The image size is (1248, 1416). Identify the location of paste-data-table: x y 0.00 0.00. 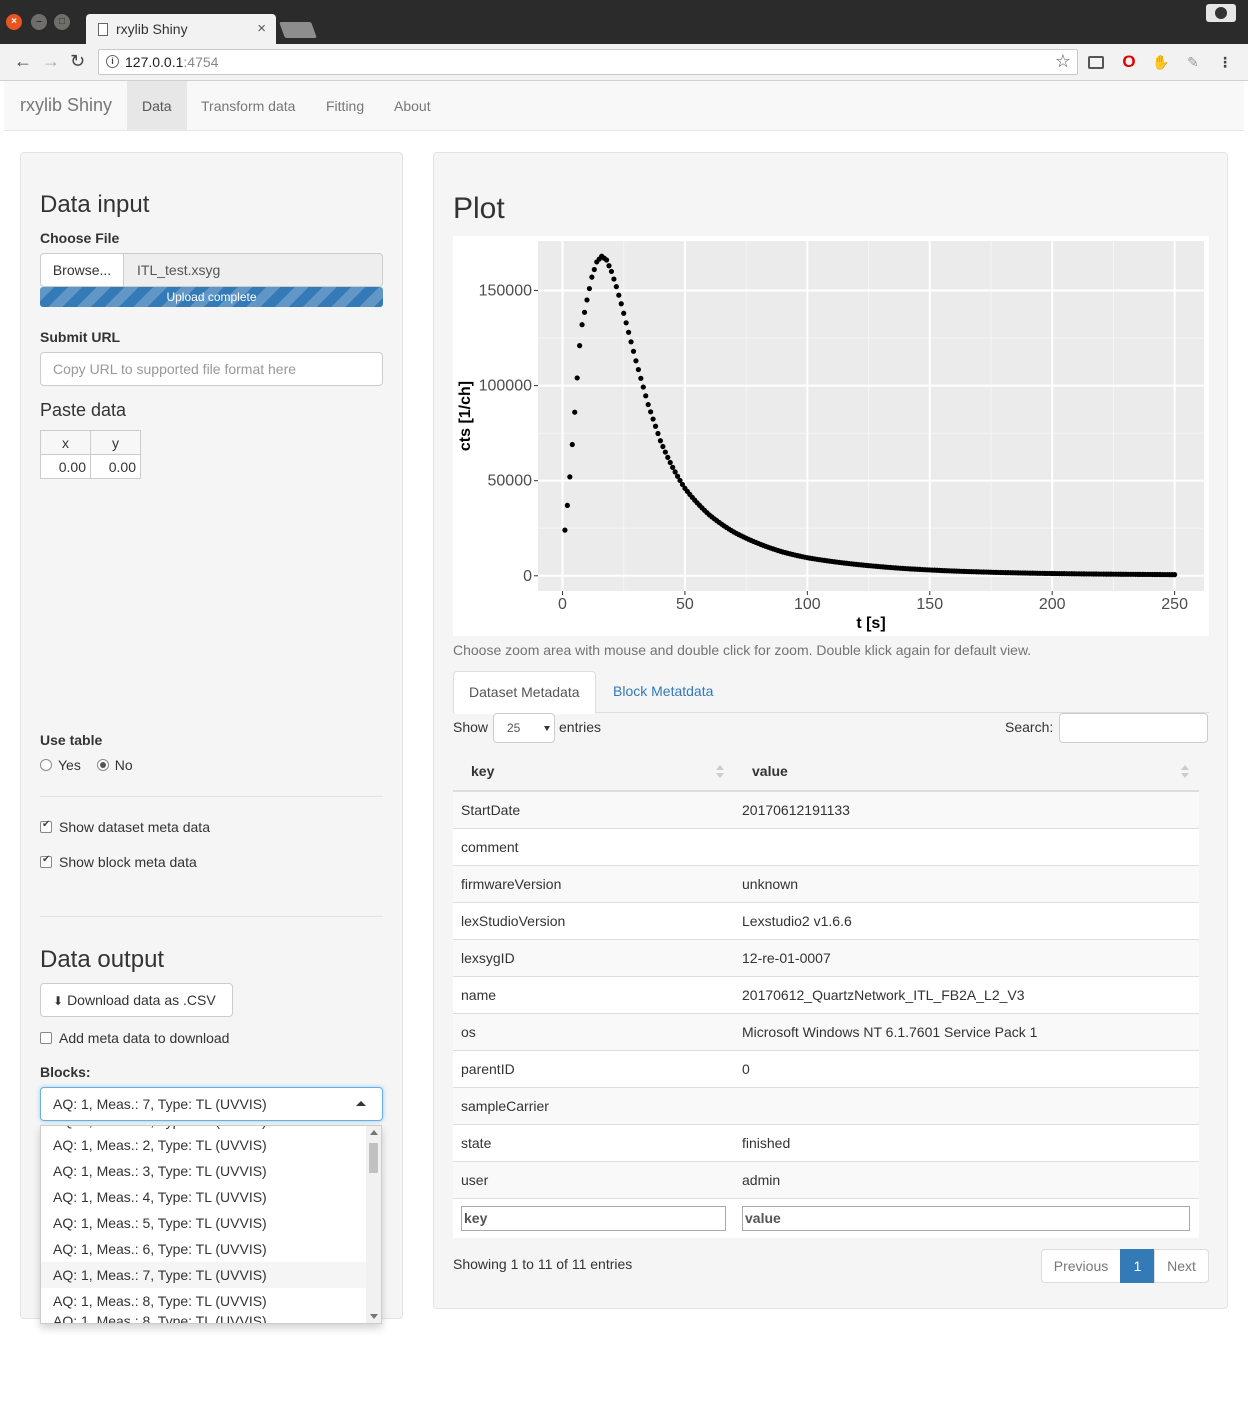
(90, 454).